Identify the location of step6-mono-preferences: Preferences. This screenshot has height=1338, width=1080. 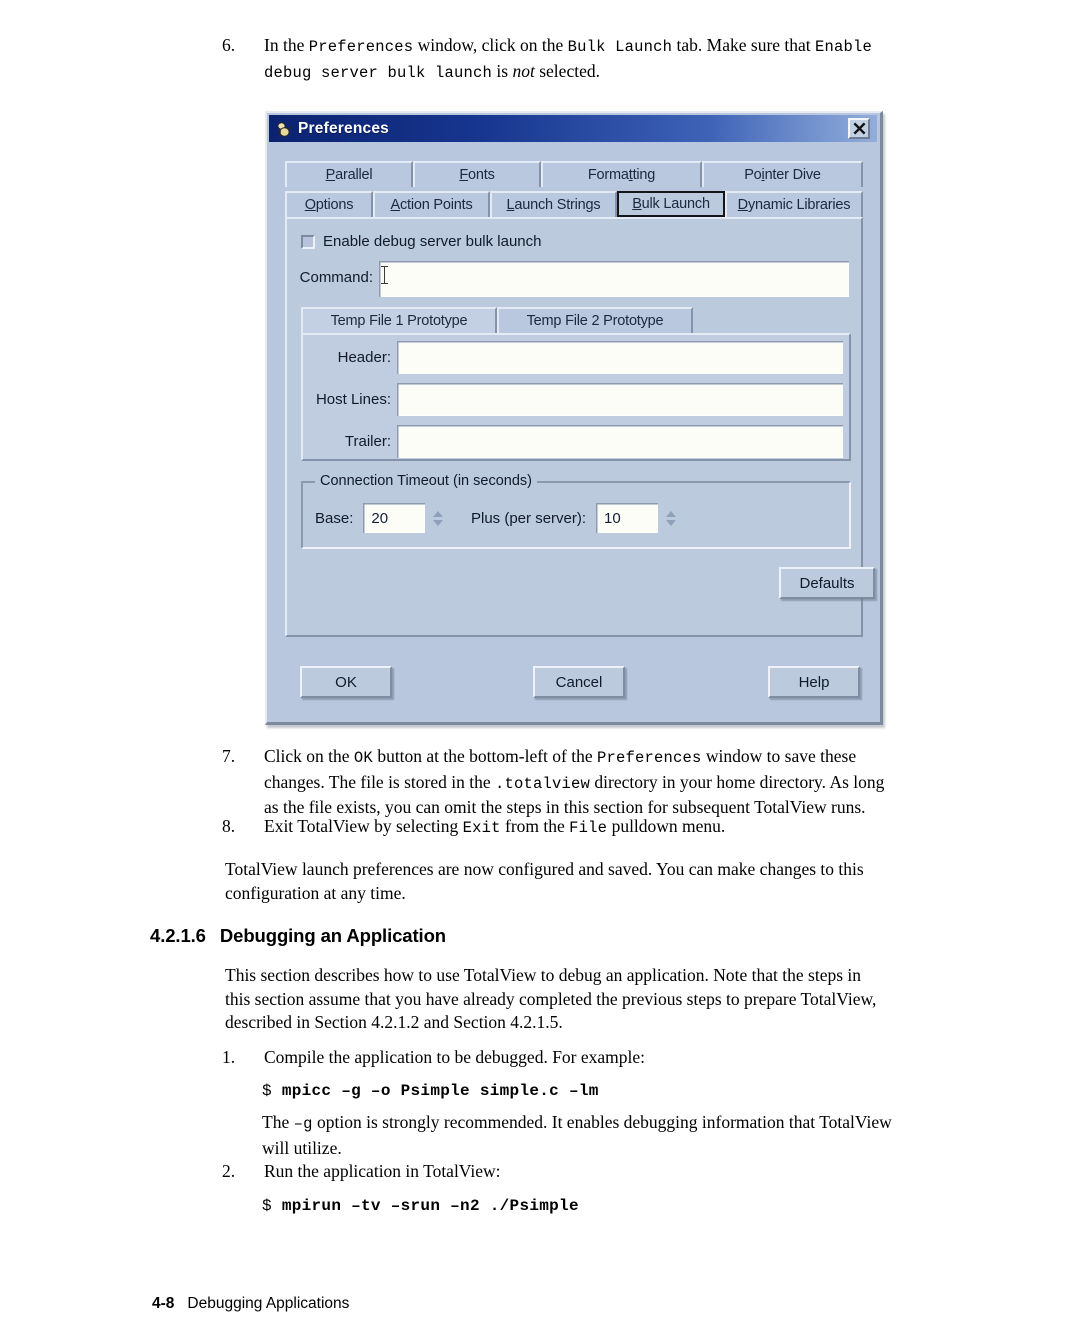
(361, 47).